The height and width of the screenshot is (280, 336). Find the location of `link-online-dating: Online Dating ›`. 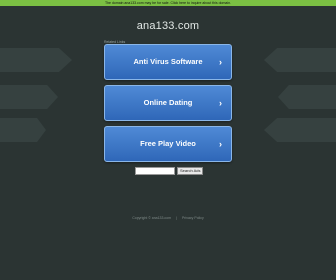

link-online-dating: Online Dating › is located at coordinates (168, 103).